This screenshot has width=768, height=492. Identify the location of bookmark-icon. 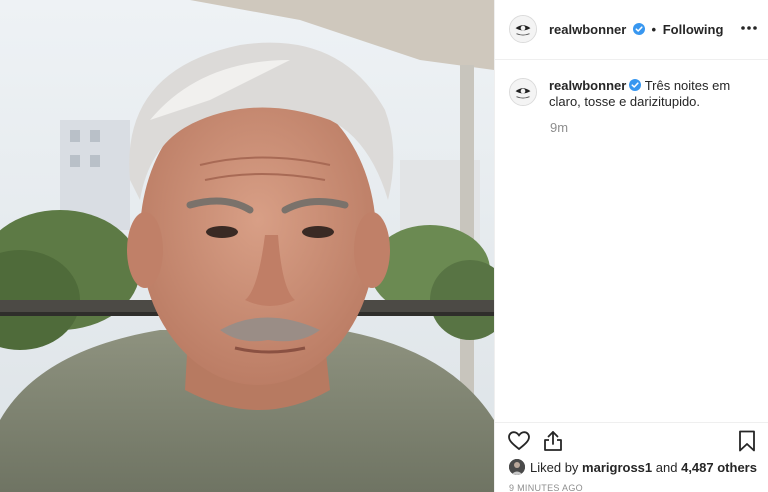
(747, 441).